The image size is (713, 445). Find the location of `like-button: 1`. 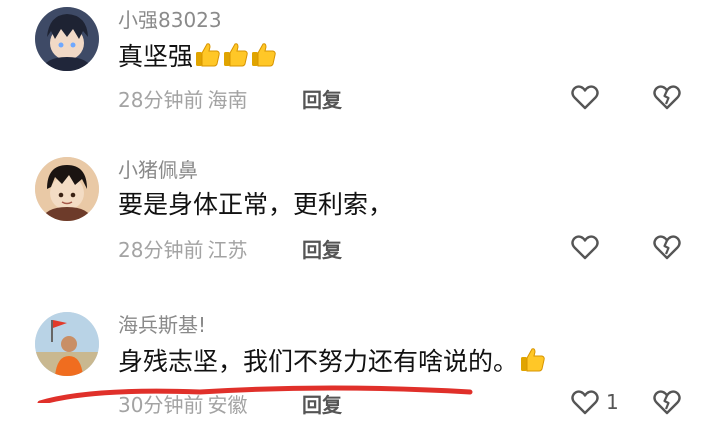

like-button: 1 is located at coordinates (594, 402).